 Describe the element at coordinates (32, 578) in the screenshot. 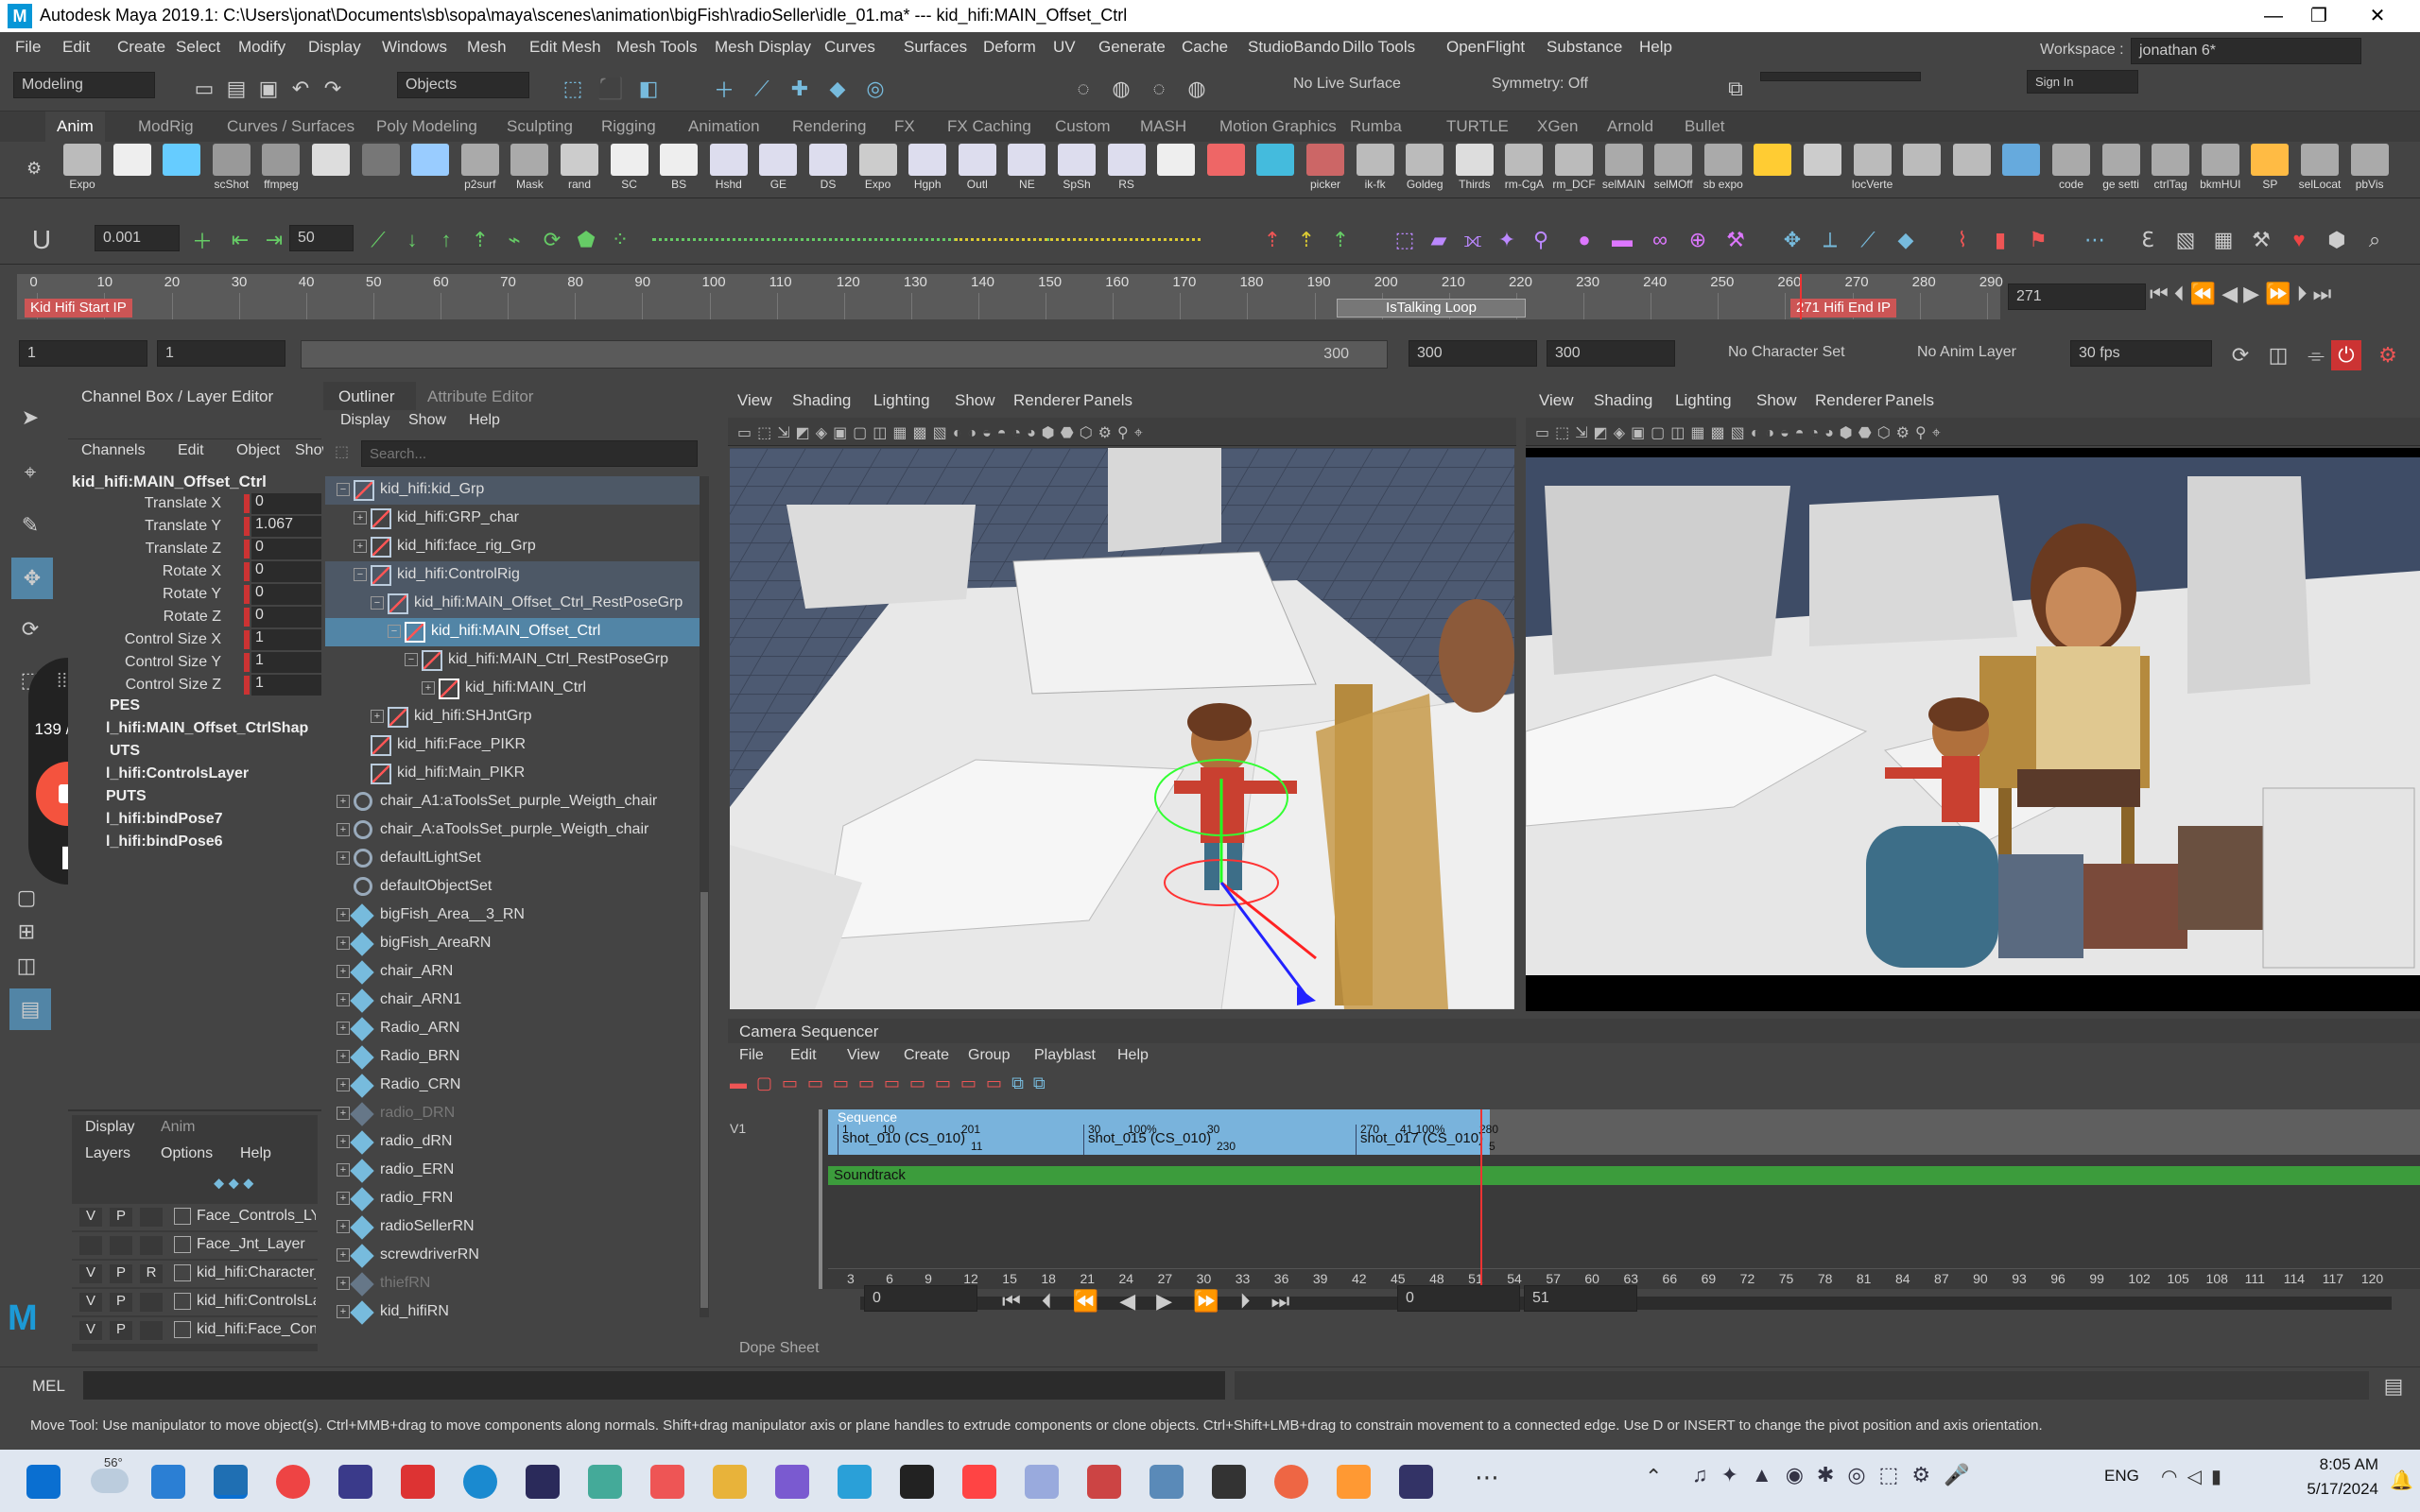

I see `move-tool-icon: ✥` at that location.